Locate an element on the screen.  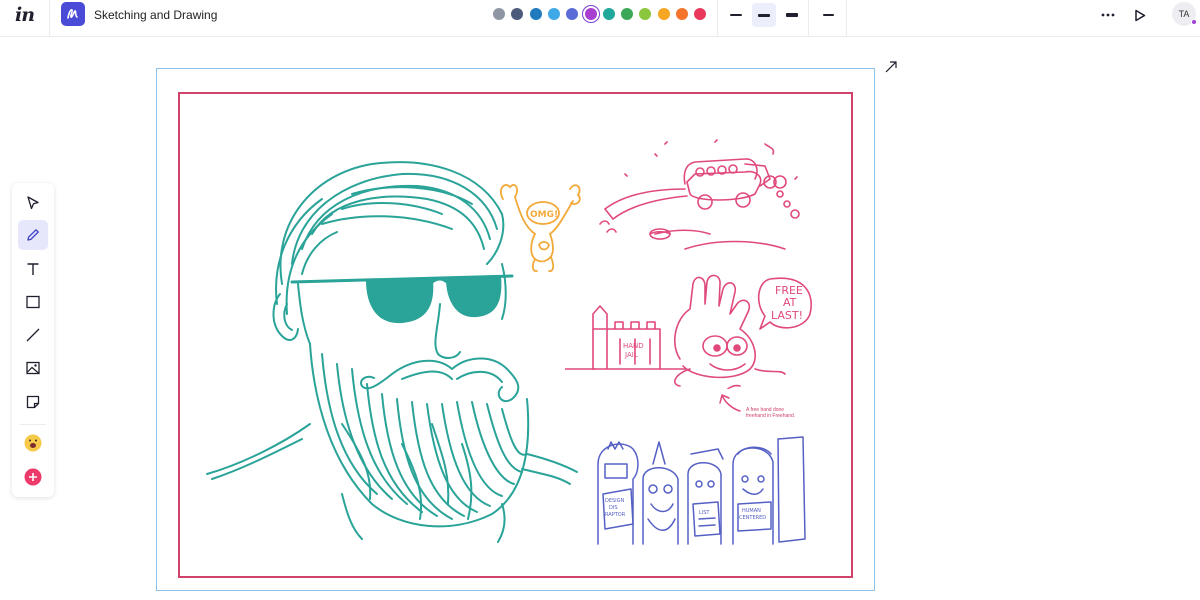
sign-left-line3: RAPTOR is located at coordinates (615, 515).